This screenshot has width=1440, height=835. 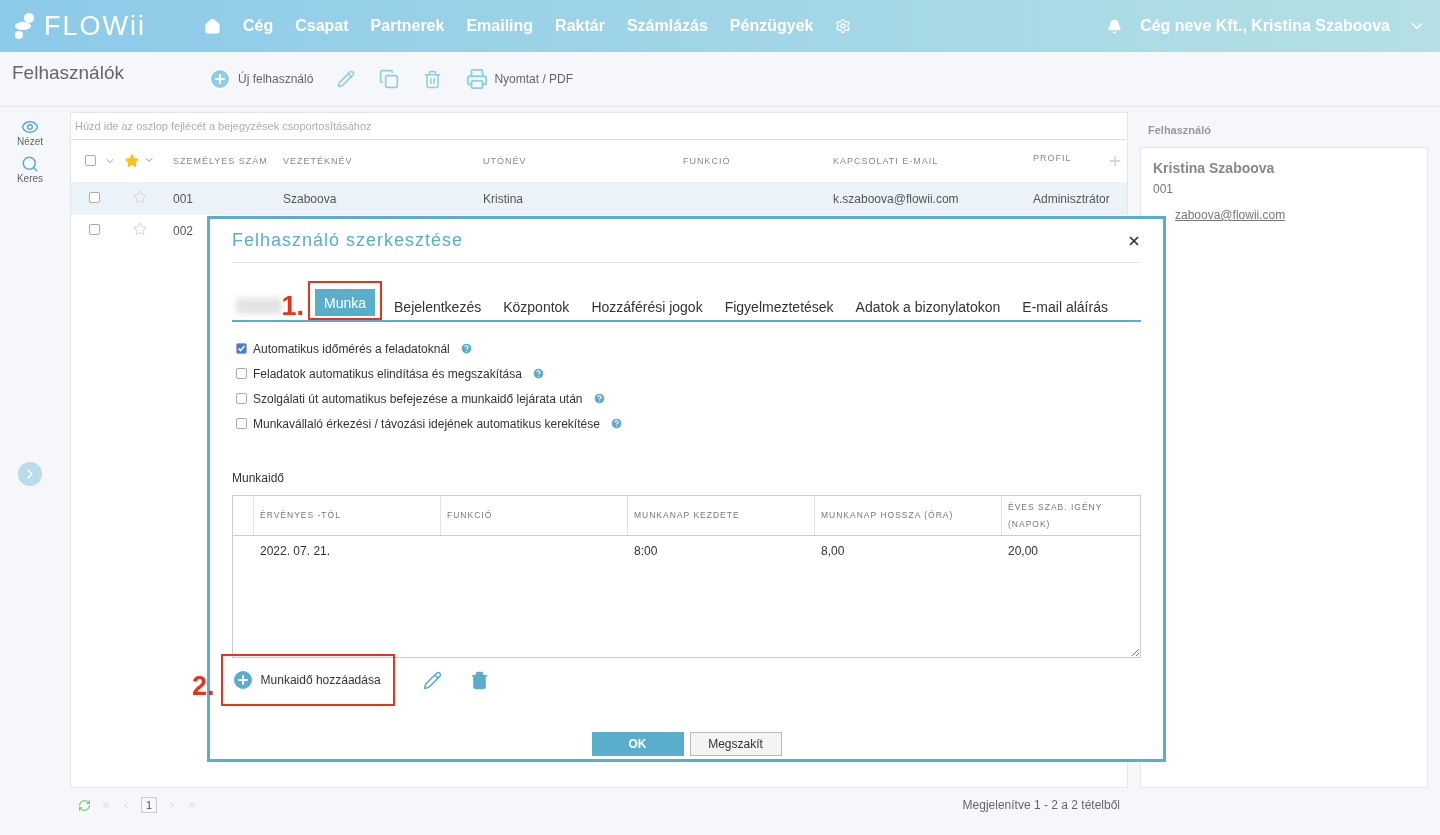 I want to click on eye-icon, so click(x=30, y=127).